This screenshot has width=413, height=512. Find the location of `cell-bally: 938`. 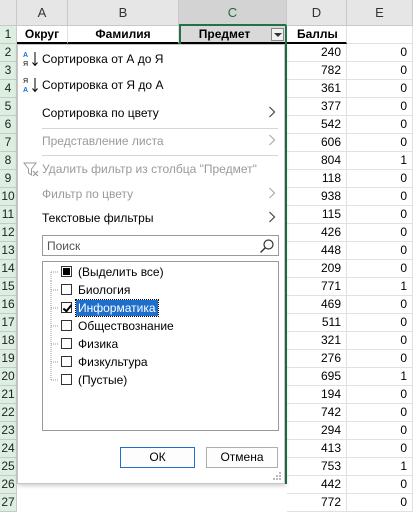

cell-bally: 938 is located at coordinates (317, 197).